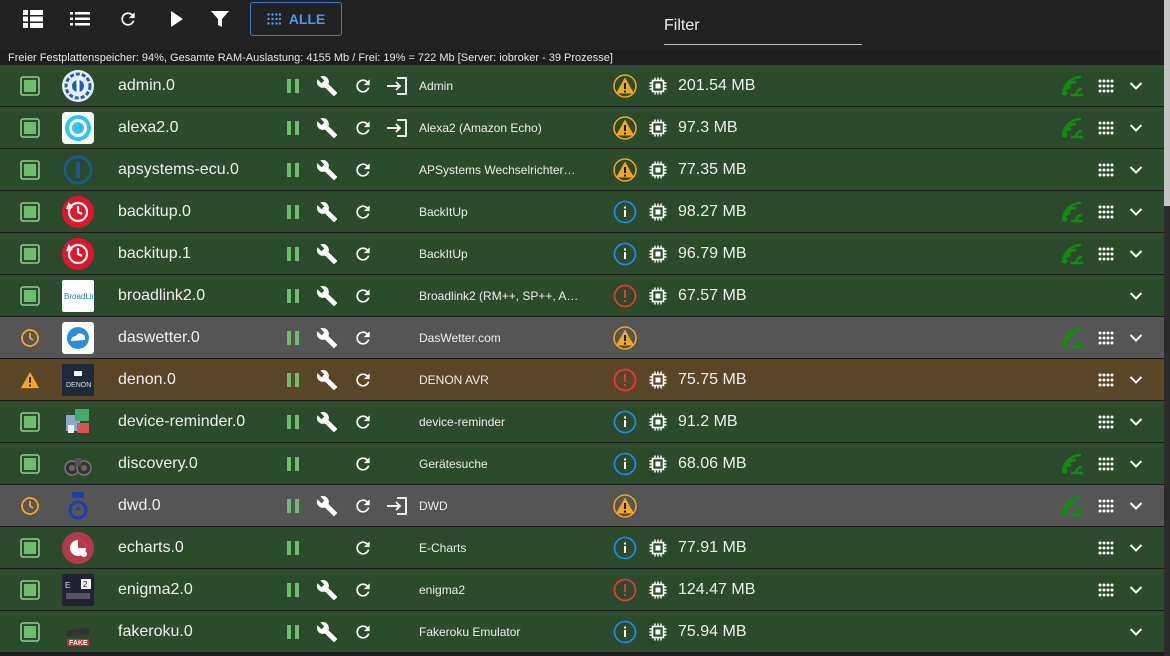 This screenshot has height=656, width=1170. Describe the element at coordinates (220, 19) in the screenshot. I see `funnel-icon` at that location.